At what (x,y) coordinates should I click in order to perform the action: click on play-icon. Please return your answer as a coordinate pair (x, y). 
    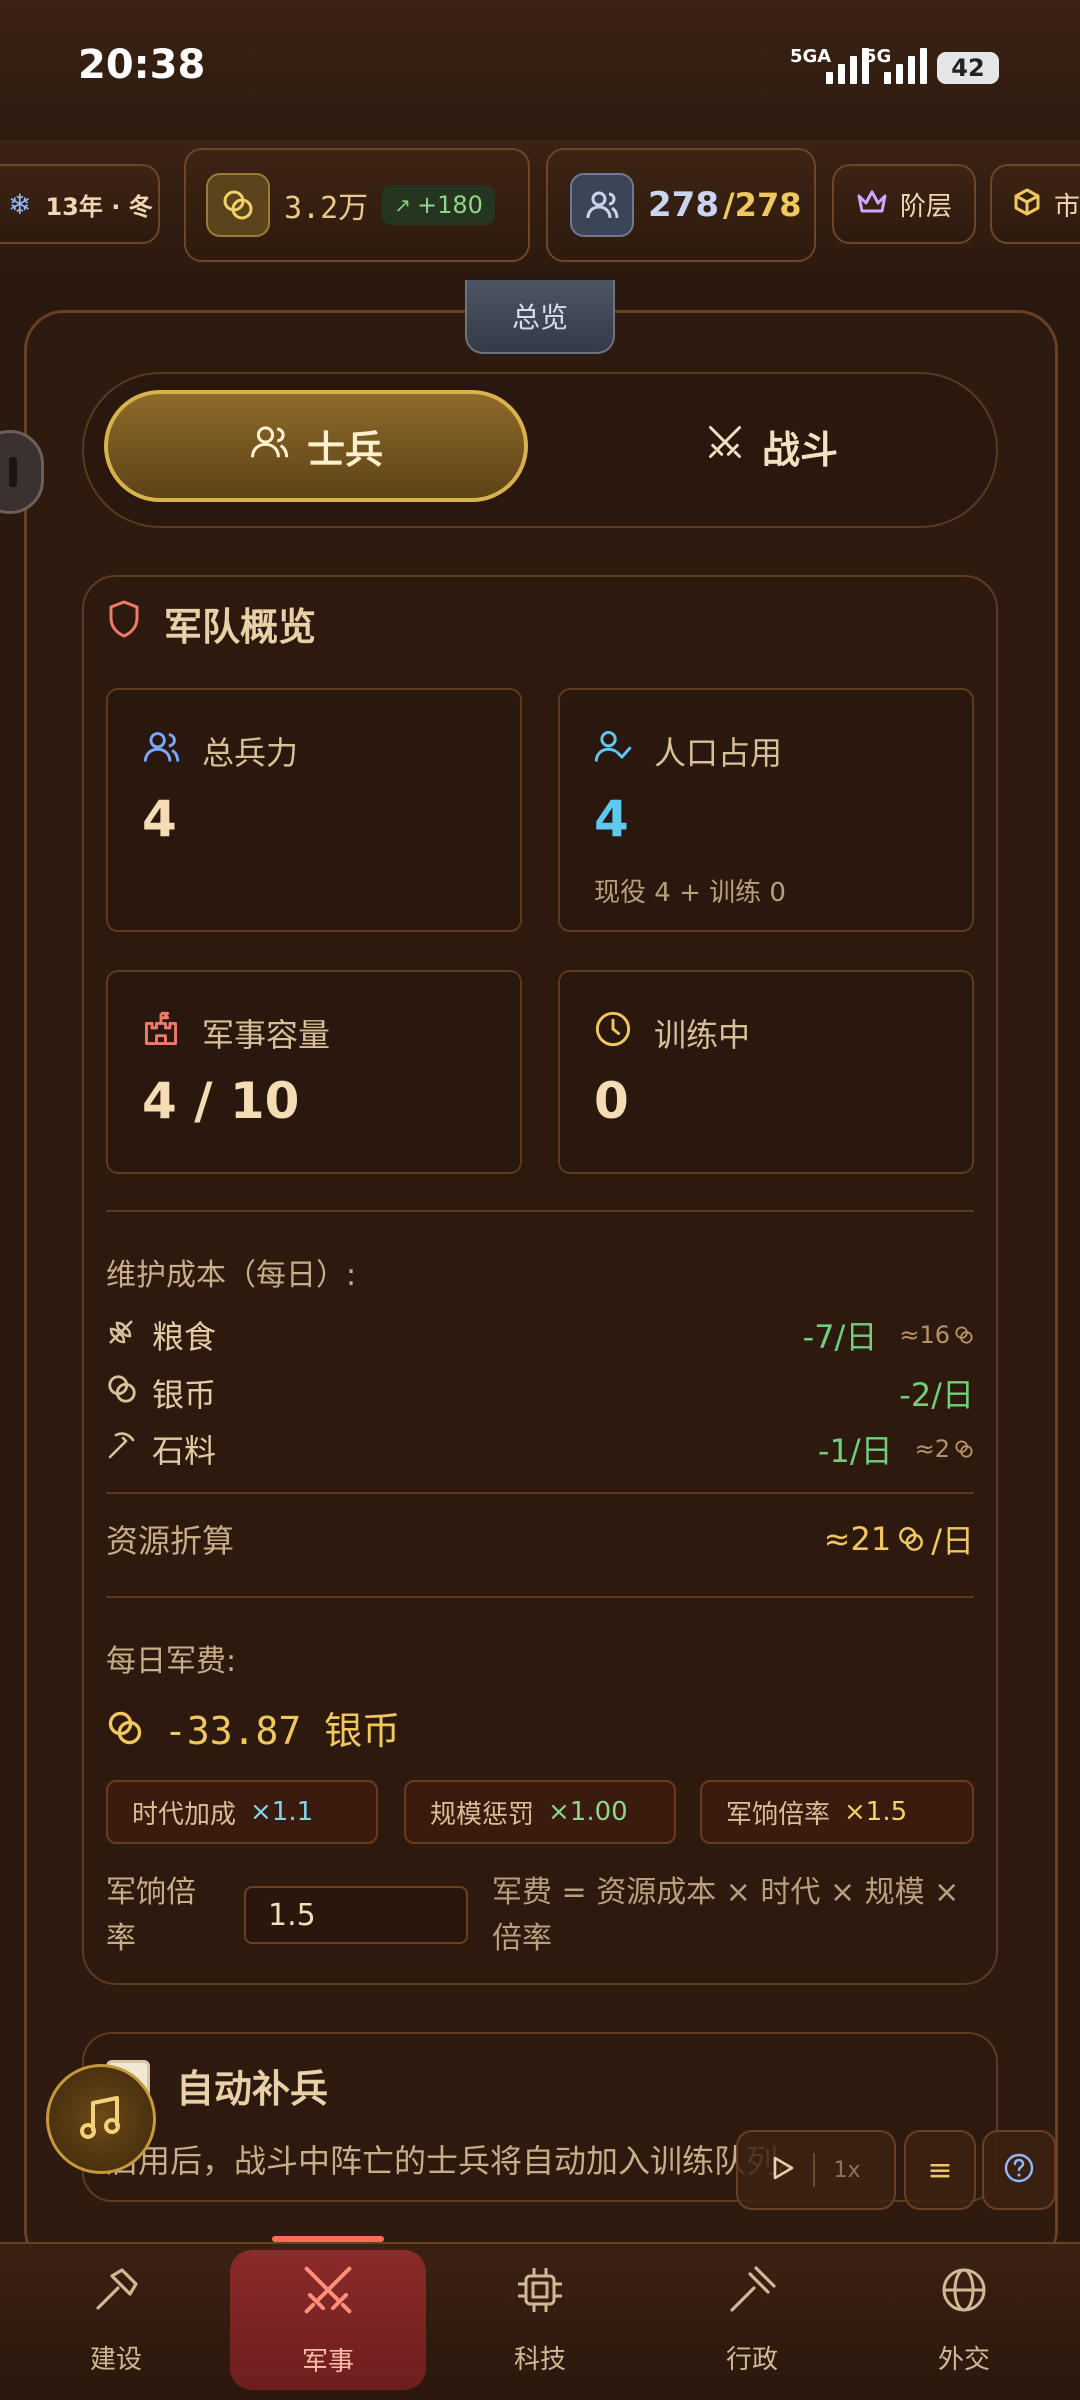
    Looking at the image, I should click on (783, 2170).